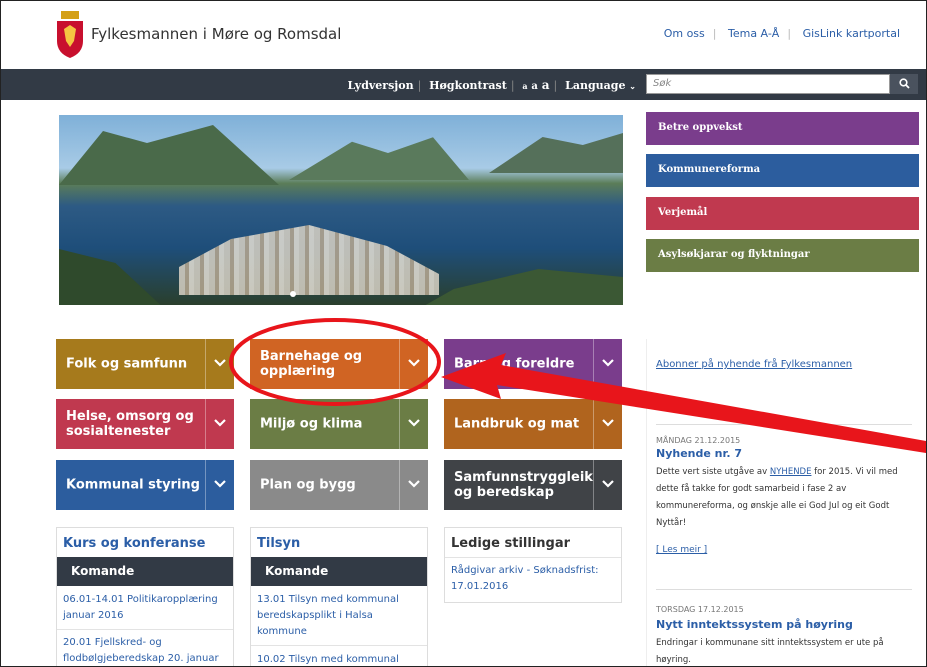 This screenshot has height=667, width=927. Describe the element at coordinates (130, 424) in the screenshot. I see `tile-label: Helse, omsorg og sosialtenester` at that location.